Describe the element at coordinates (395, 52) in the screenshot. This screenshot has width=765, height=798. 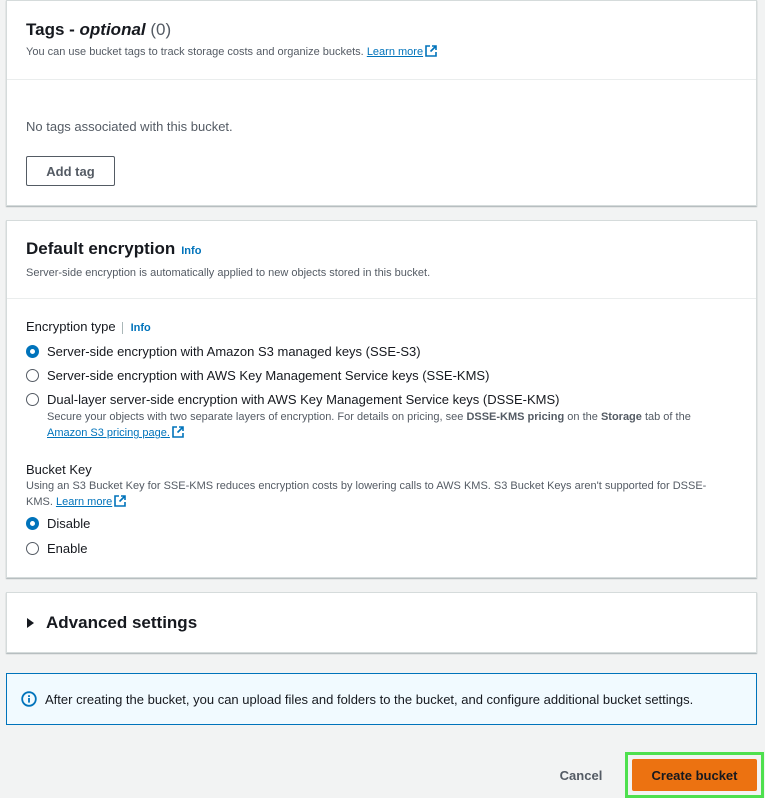
I see `tags-learn-more-link: Learn more` at that location.